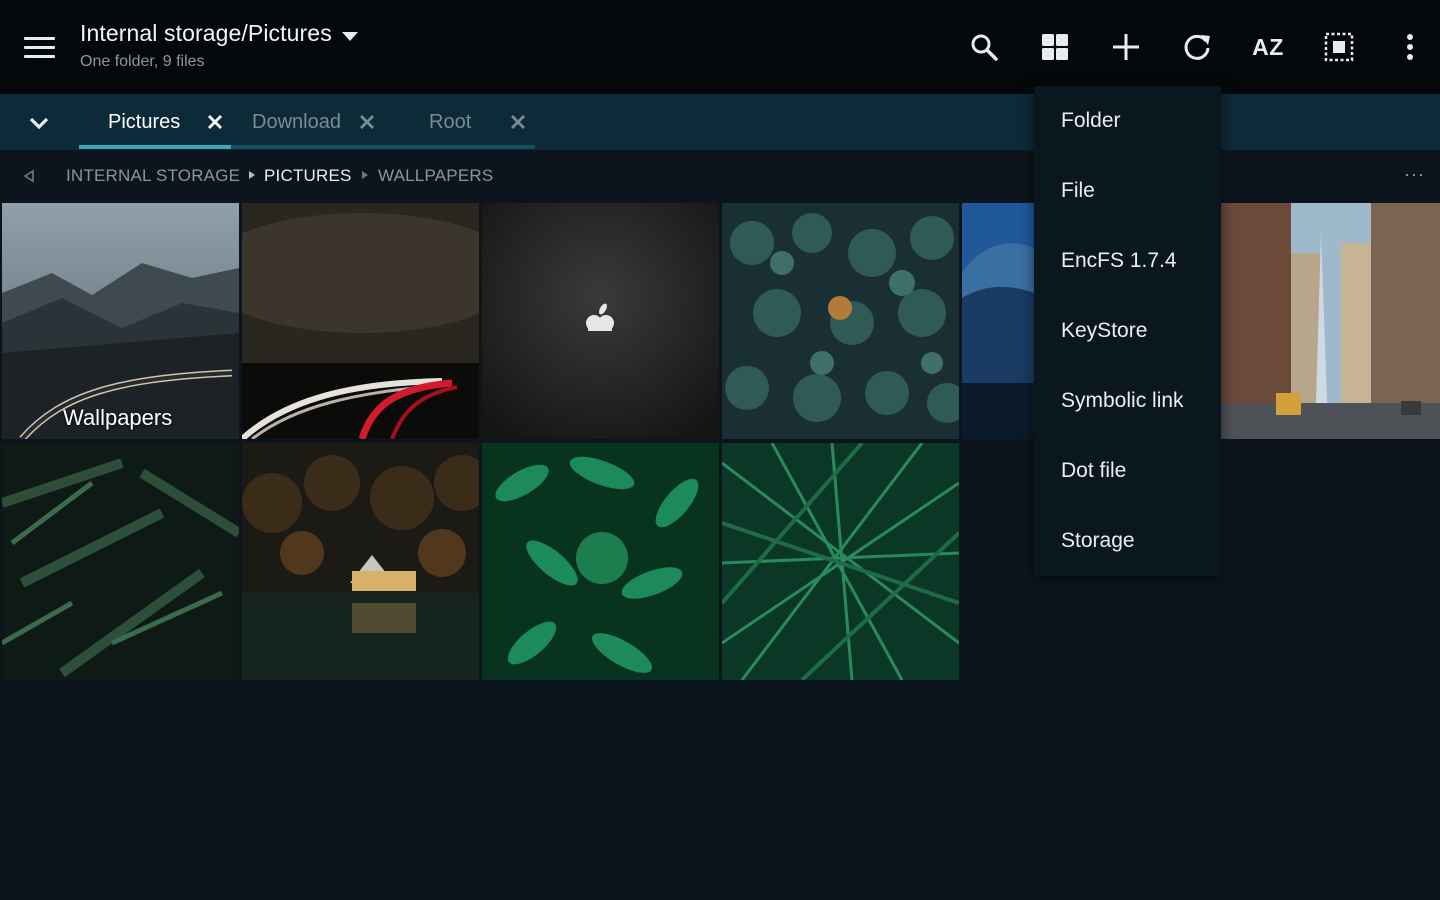  Describe the element at coordinates (39, 47) in the screenshot. I see `menu-icon` at that location.